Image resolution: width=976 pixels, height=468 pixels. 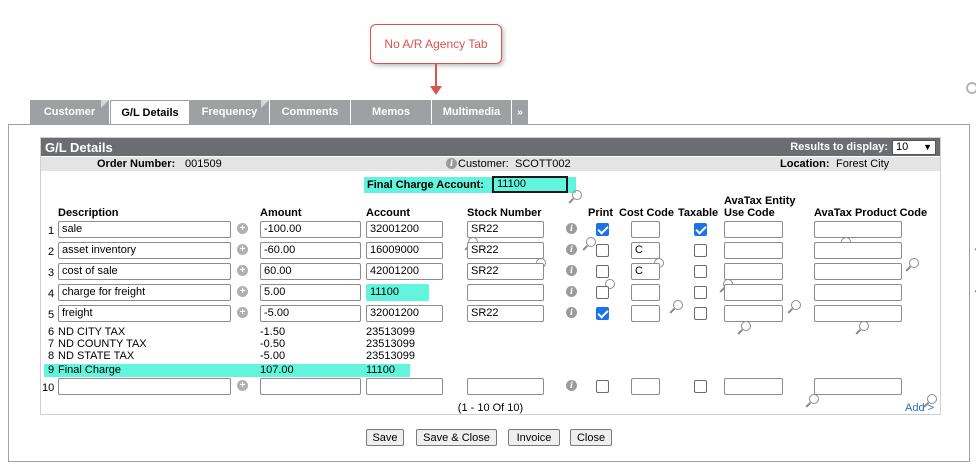 I want to click on customer-value: SCOTT002, so click(x=543, y=164).